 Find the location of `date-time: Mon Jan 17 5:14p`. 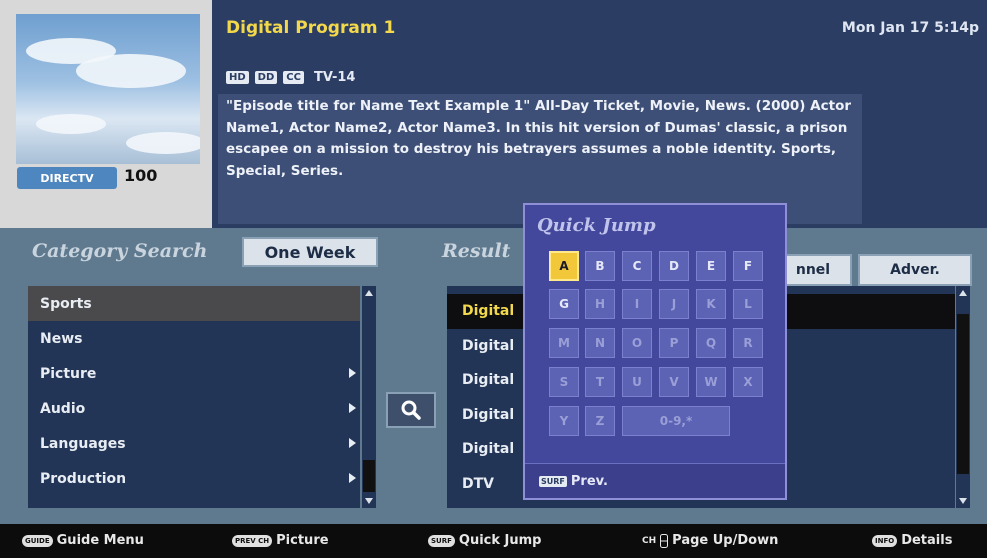

date-time: Mon Jan 17 5:14p is located at coordinates (910, 28).